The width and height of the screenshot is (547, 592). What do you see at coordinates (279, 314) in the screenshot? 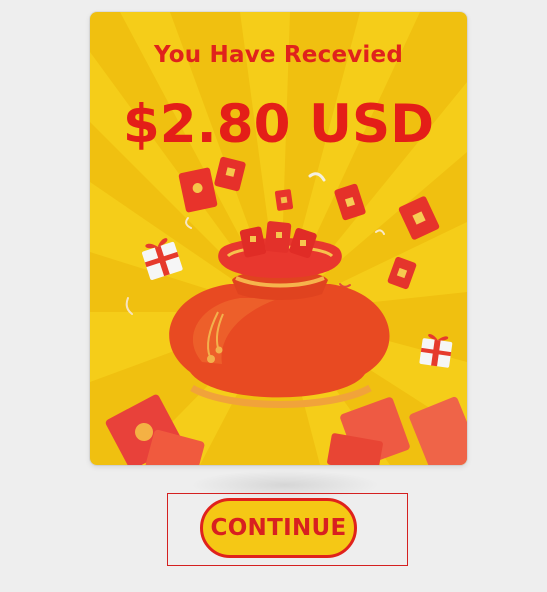
I see `money-bag` at bounding box center [279, 314].